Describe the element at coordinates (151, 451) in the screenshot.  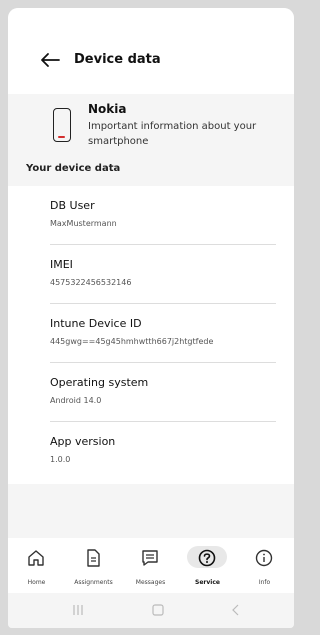
I see `list-item: App version 1.0.0` at that location.